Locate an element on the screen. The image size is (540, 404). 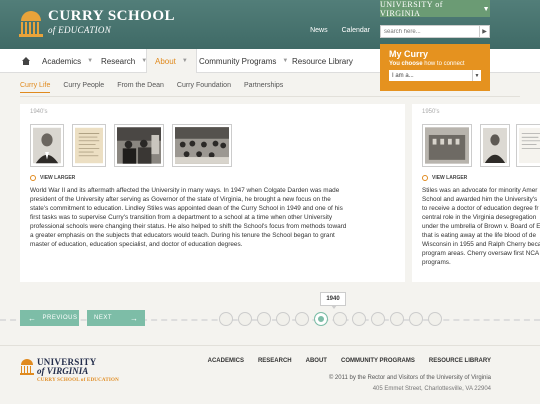
next-button: NEXT → is located at coordinates (116, 318).